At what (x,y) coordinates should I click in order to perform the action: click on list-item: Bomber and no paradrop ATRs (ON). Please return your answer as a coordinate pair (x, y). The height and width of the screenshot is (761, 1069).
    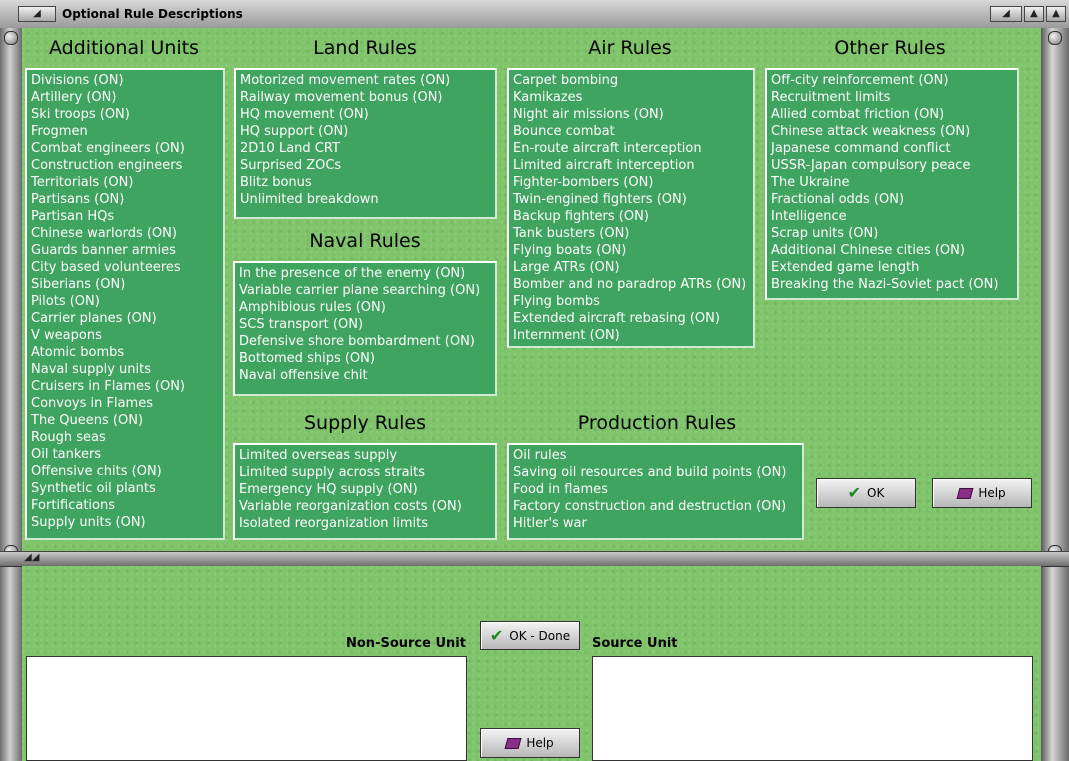
    Looking at the image, I should click on (633, 284).